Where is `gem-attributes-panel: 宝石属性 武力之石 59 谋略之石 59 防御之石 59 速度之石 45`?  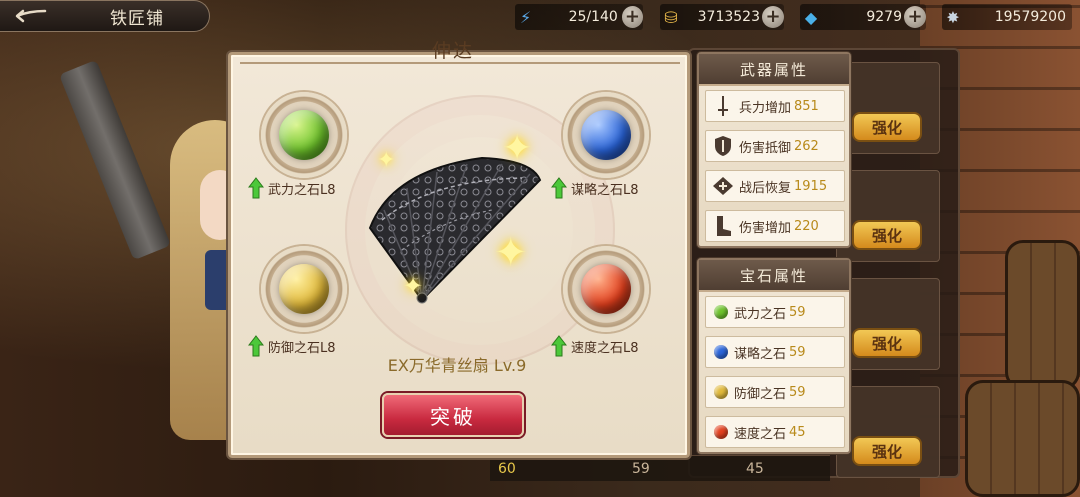
gem-attributes-panel: 宝石属性 武力之石 59 谋略之石 59 防御之石 59 速度之石 45 is located at coordinates (774, 356).